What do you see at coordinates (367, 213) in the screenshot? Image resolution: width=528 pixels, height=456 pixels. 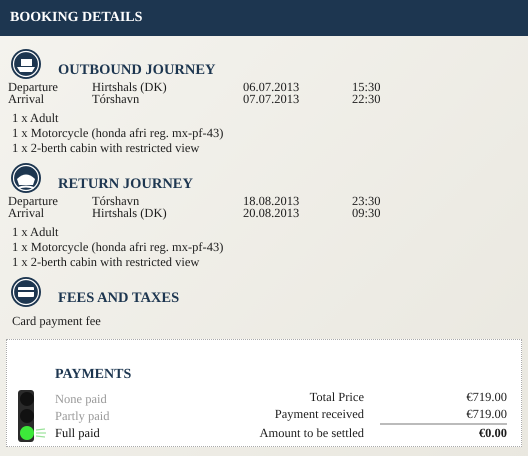 I see `leg-time: 09:30` at bounding box center [367, 213].